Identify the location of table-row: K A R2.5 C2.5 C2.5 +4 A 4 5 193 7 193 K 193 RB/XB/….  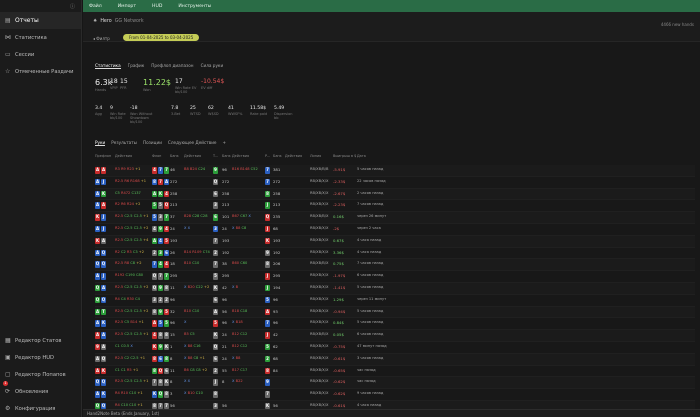
(395, 241).